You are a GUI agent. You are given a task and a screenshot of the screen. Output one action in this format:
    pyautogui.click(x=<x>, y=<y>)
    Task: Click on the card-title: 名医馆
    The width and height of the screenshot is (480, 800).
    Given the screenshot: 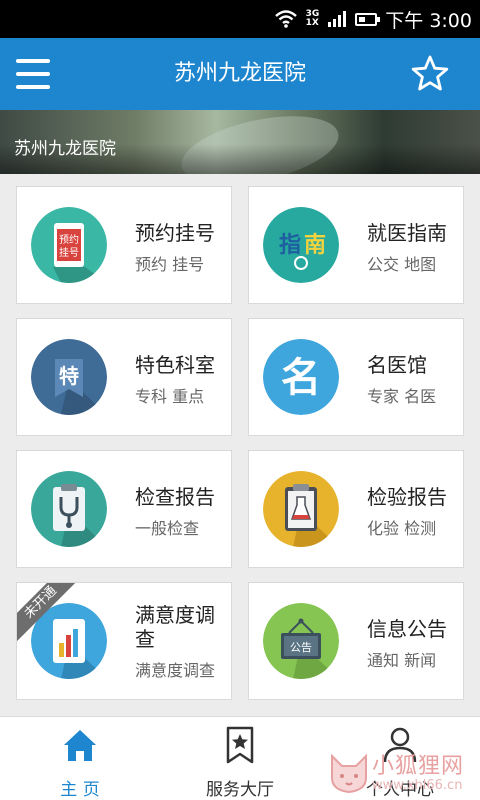 What is the action you would take?
    pyautogui.click(x=397, y=365)
    